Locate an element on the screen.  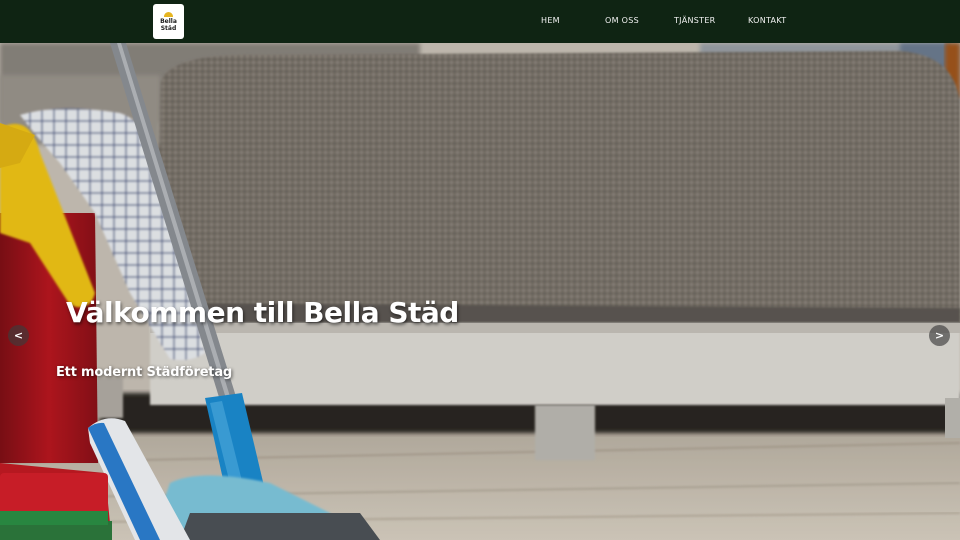
slider-prev-button: < is located at coordinates (18, 335).